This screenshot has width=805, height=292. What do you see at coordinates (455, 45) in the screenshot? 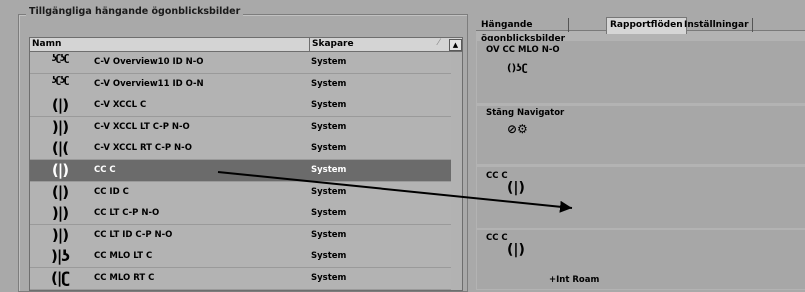
I see `scroll-up-arrow-icon: ▲` at bounding box center [455, 45].